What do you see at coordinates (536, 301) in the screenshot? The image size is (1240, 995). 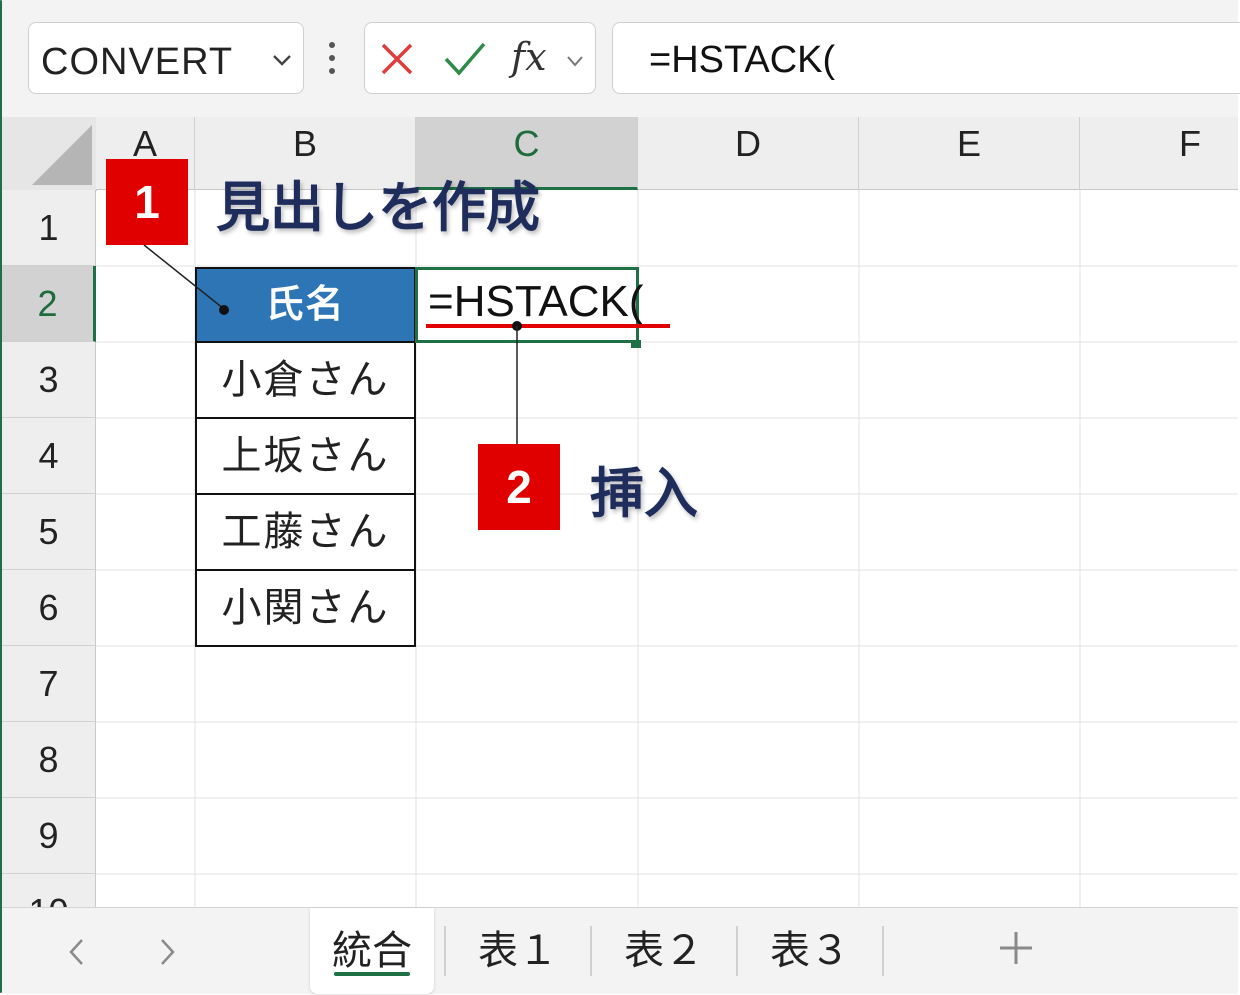 I see `cell-formula-text: =HSTACK(` at bounding box center [536, 301].